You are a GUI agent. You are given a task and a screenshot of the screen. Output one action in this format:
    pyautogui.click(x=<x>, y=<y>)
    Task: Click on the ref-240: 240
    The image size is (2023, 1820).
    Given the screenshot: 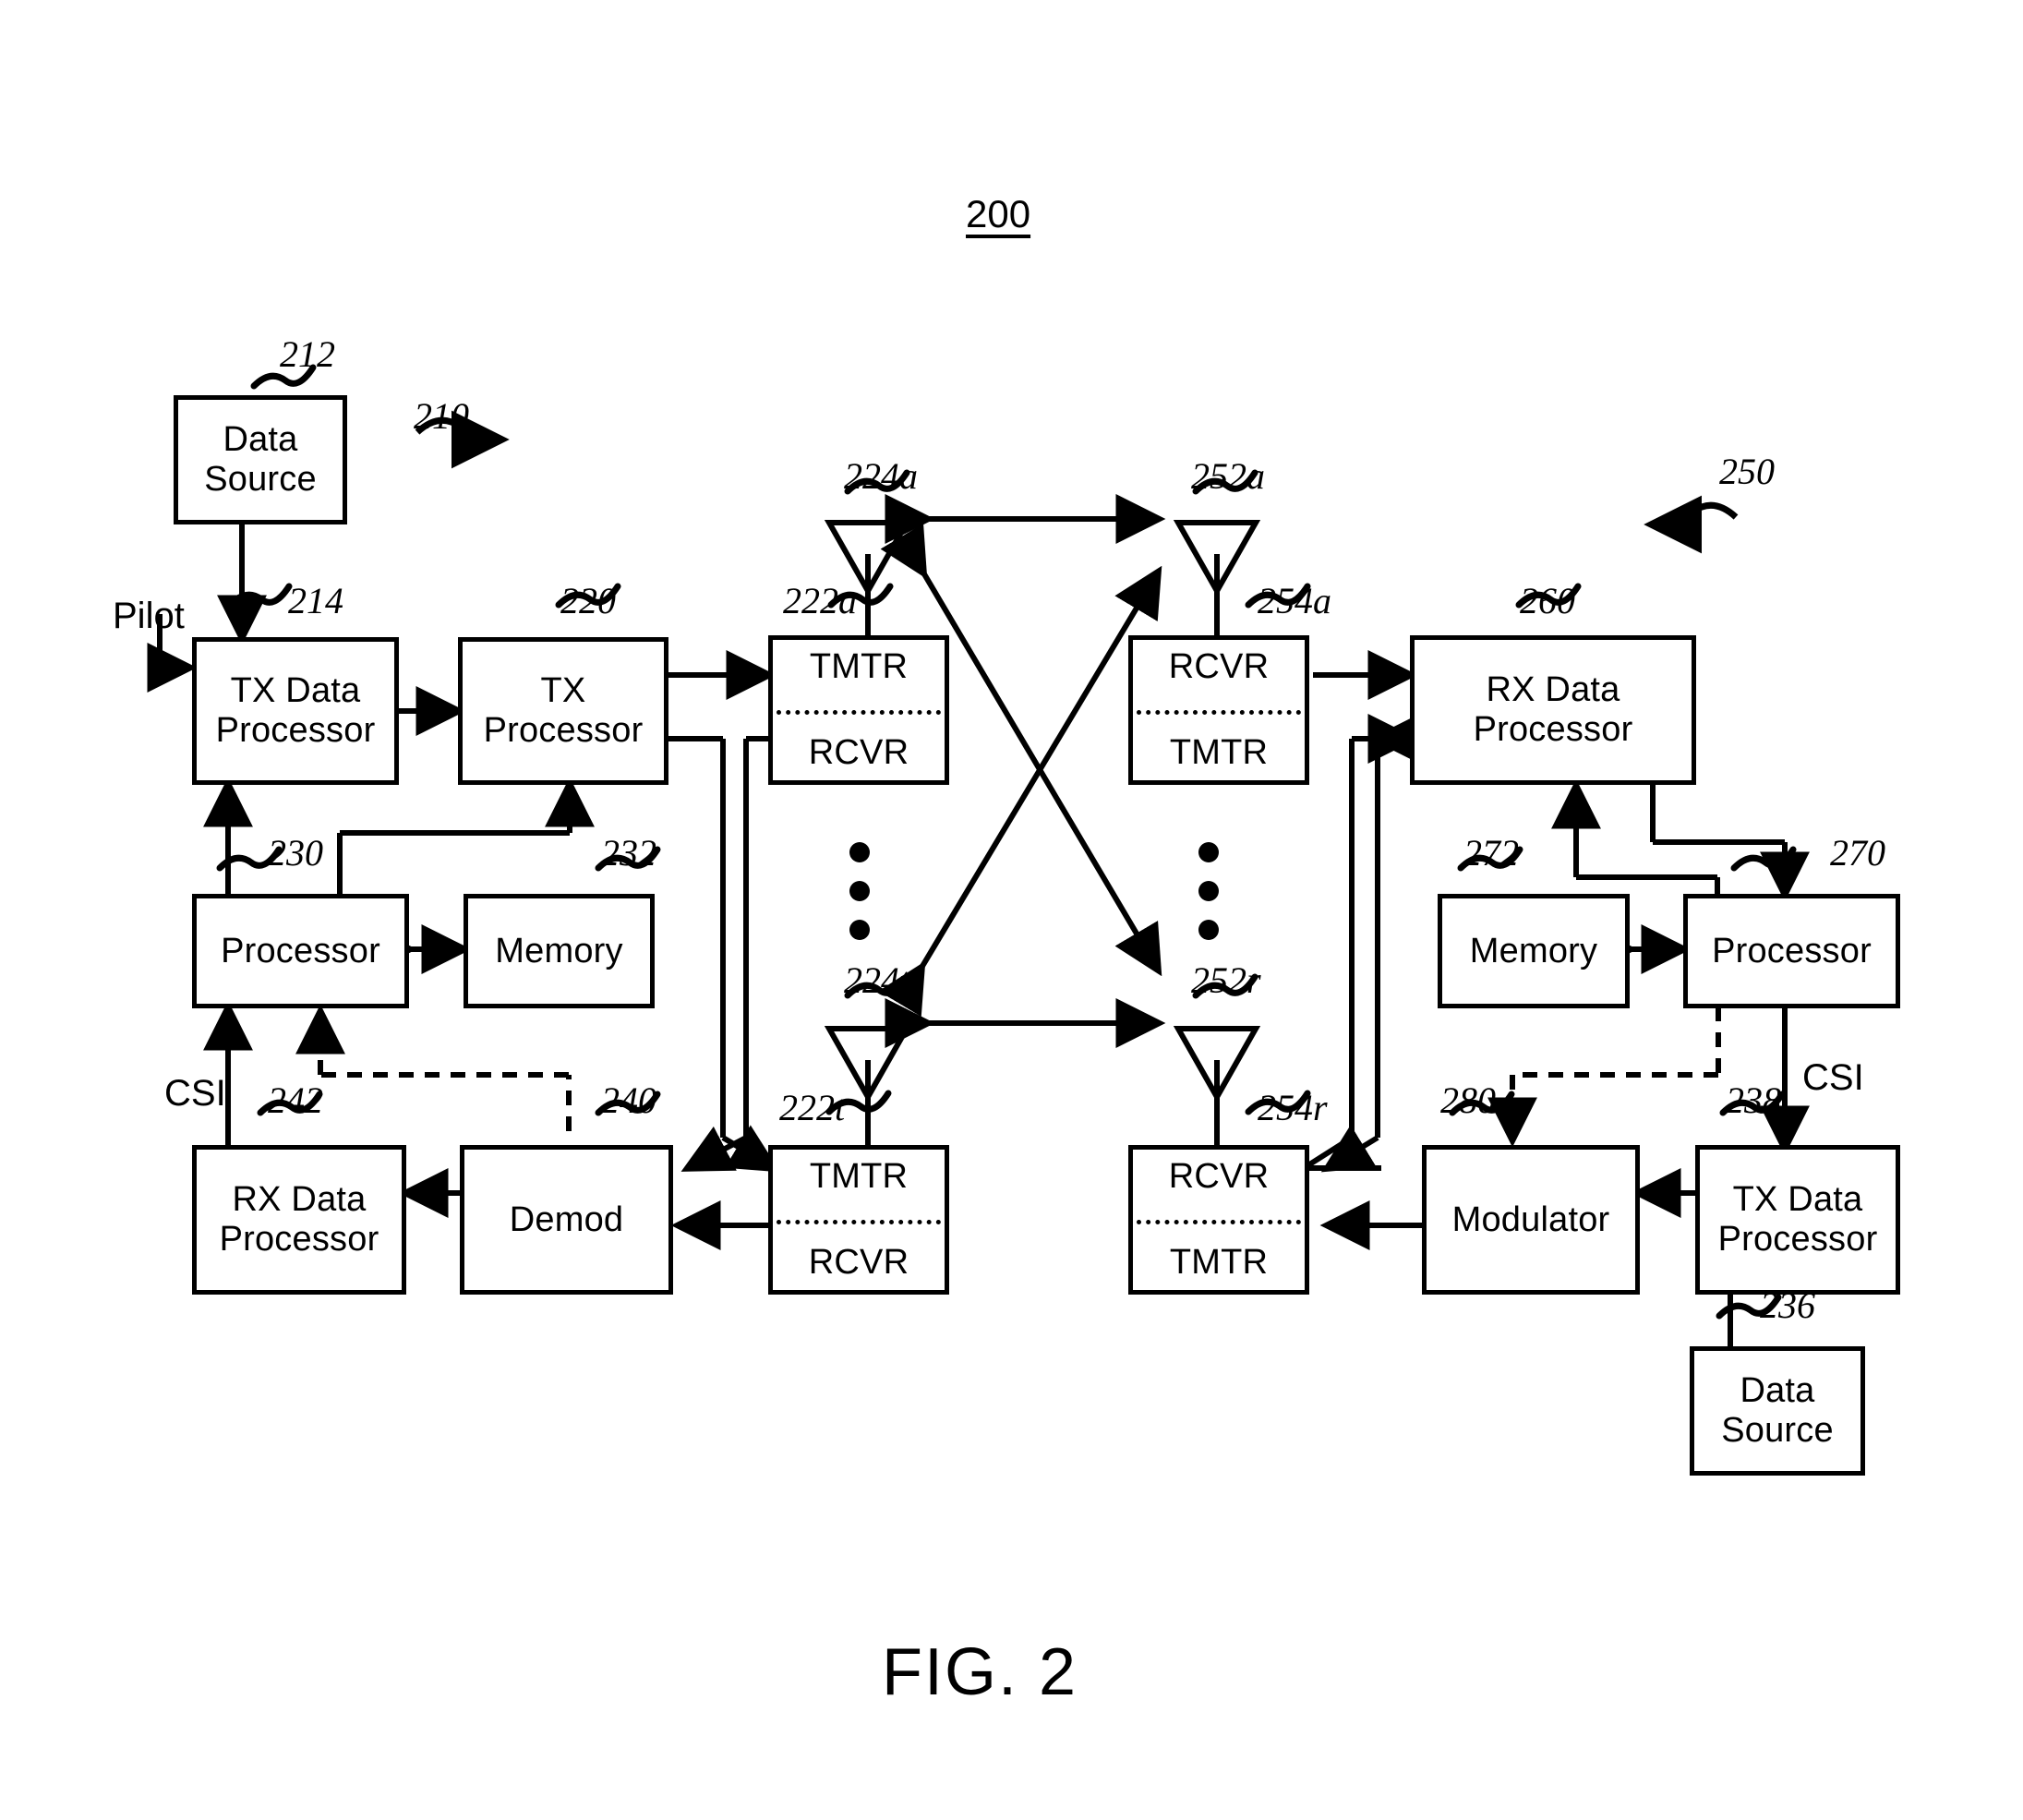 What is the action you would take?
    pyautogui.click(x=628, y=1100)
    